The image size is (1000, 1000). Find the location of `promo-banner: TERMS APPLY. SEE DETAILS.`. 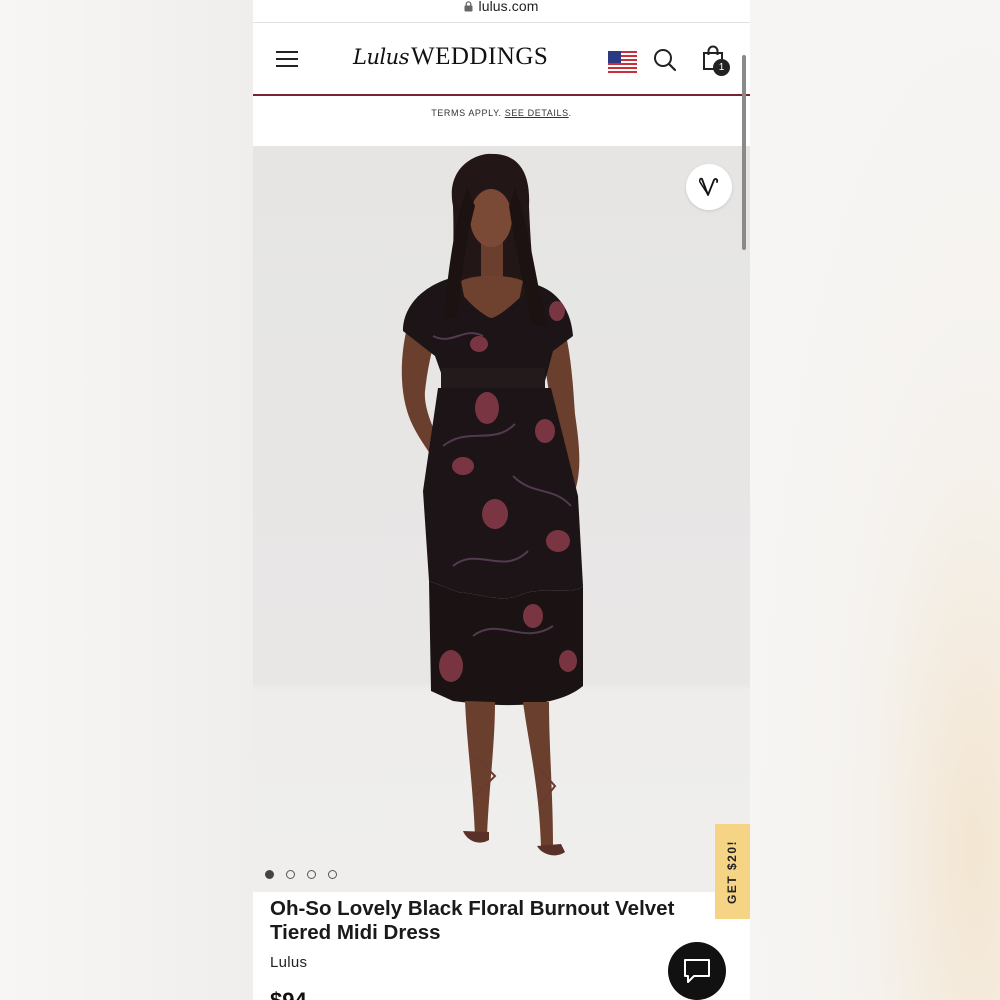

promo-banner: TERMS APPLY. SEE DETAILS. is located at coordinates (501, 121).